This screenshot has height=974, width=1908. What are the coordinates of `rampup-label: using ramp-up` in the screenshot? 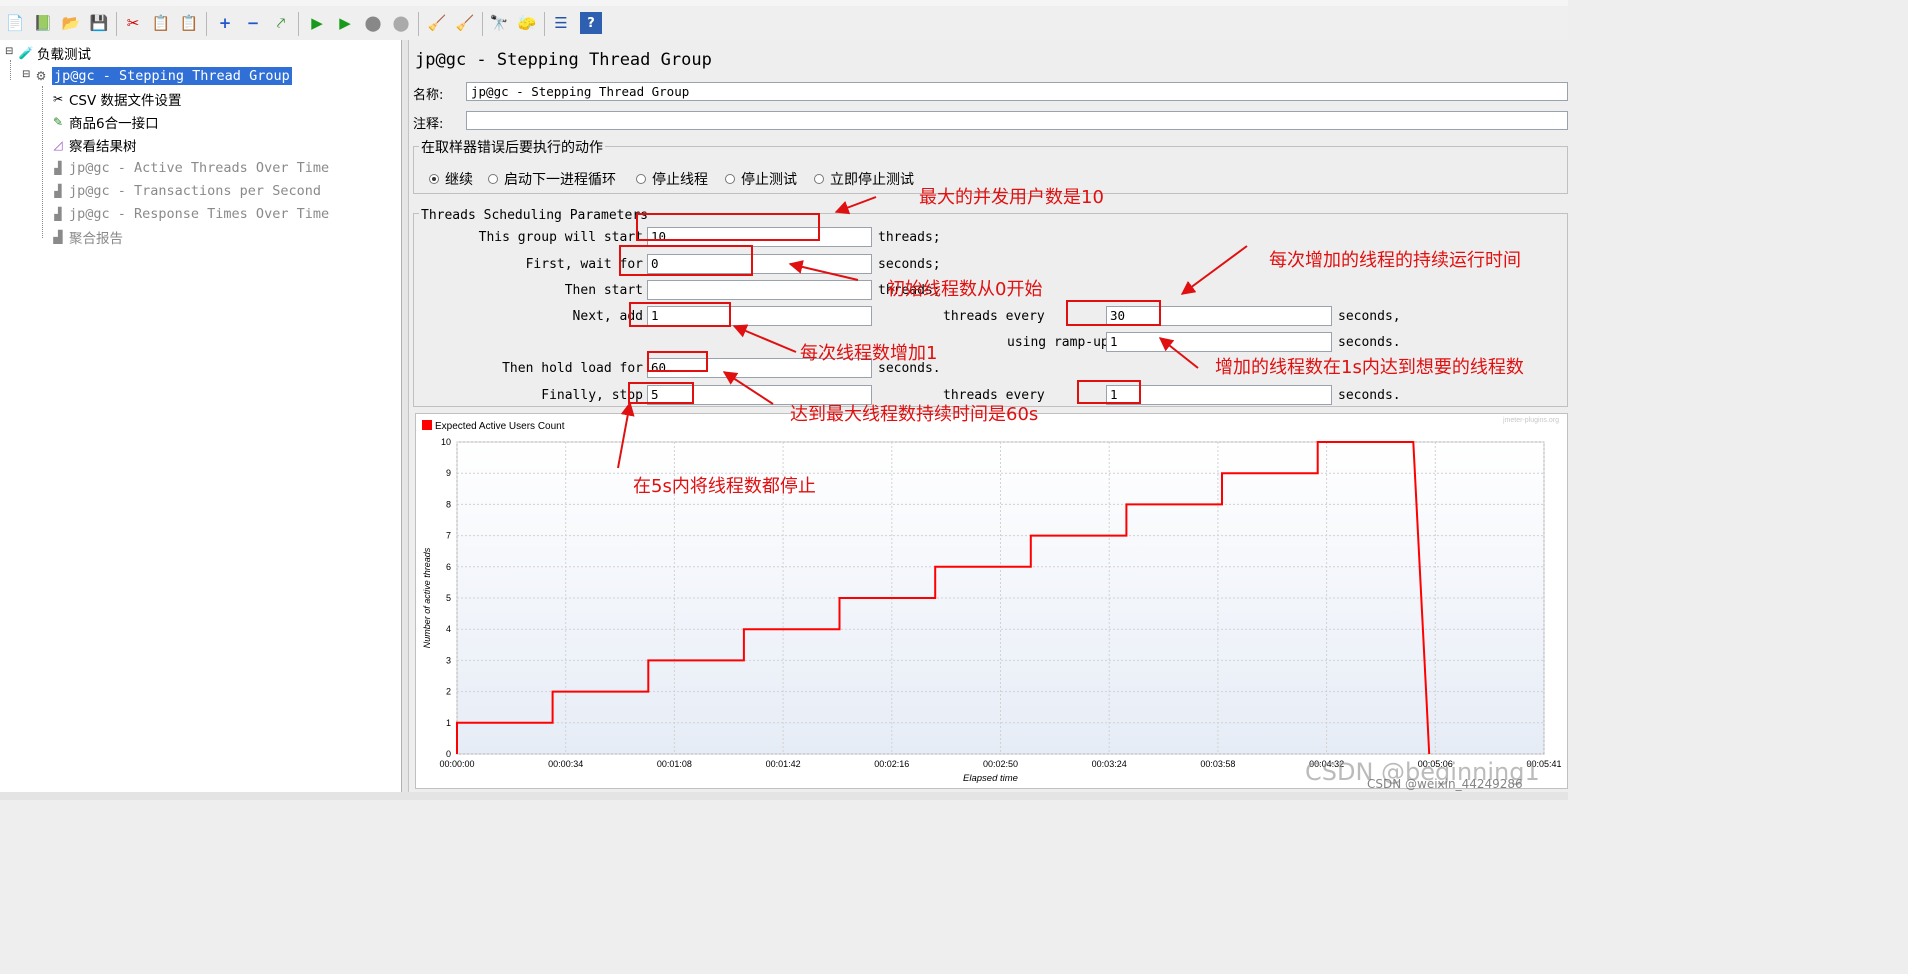 It's located at (1058, 342).